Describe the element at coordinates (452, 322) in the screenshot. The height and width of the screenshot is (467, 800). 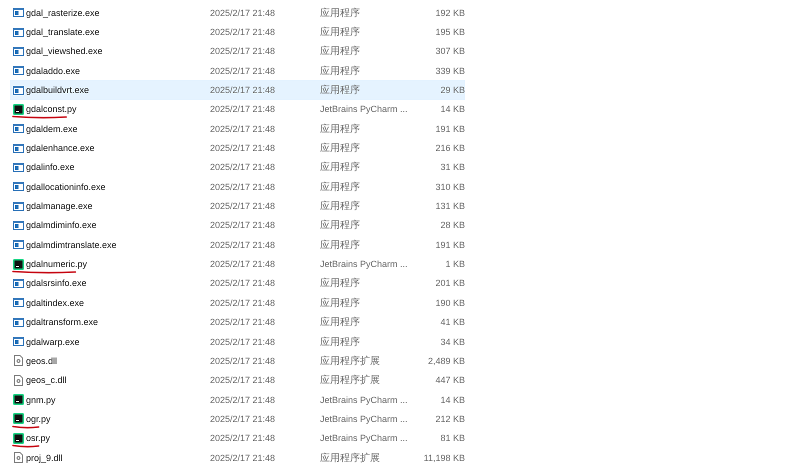
I see `file-size: 41 KB` at that location.